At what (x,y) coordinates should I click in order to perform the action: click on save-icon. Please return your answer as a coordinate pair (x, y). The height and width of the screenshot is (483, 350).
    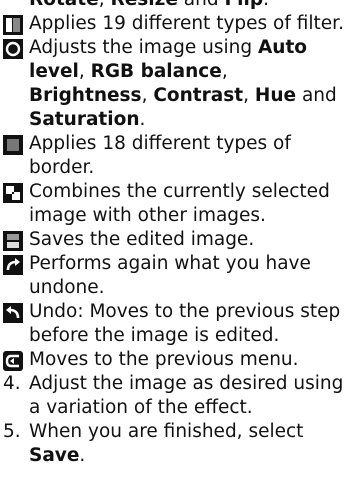
    Looking at the image, I should click on (13, 241).